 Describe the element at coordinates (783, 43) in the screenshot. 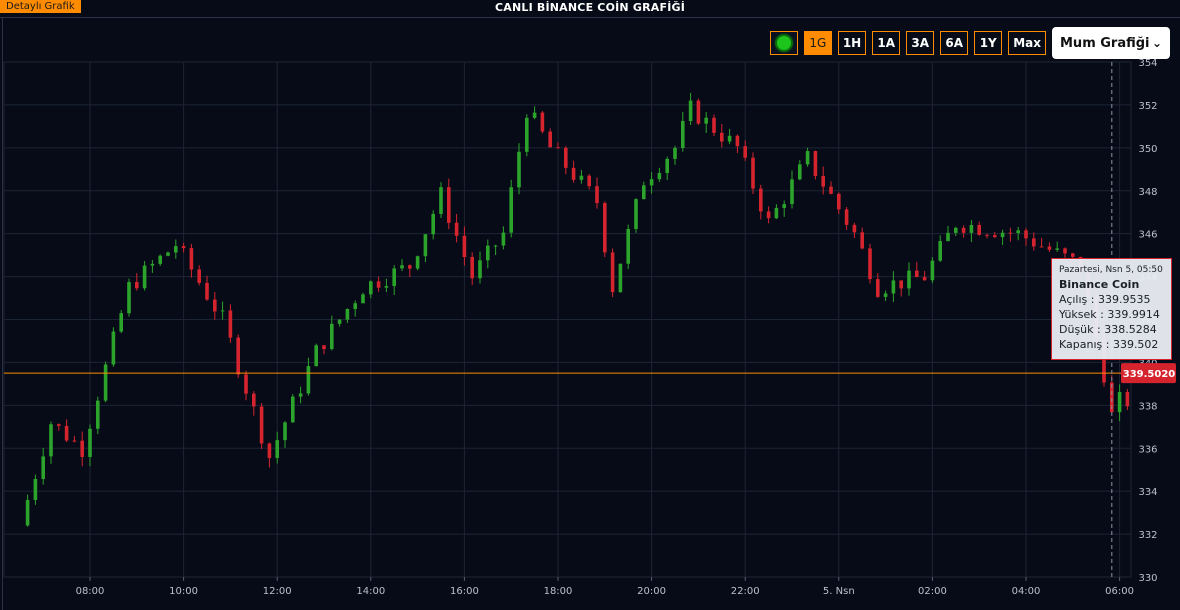

I see `live-toggle-button` at that location.